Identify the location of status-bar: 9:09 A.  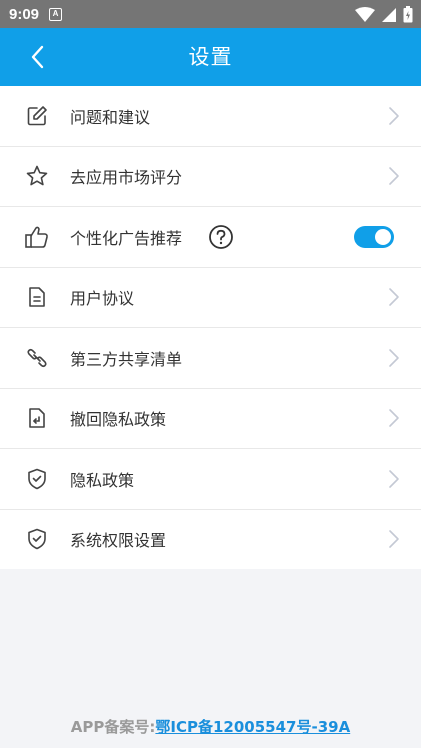
(210, 14).